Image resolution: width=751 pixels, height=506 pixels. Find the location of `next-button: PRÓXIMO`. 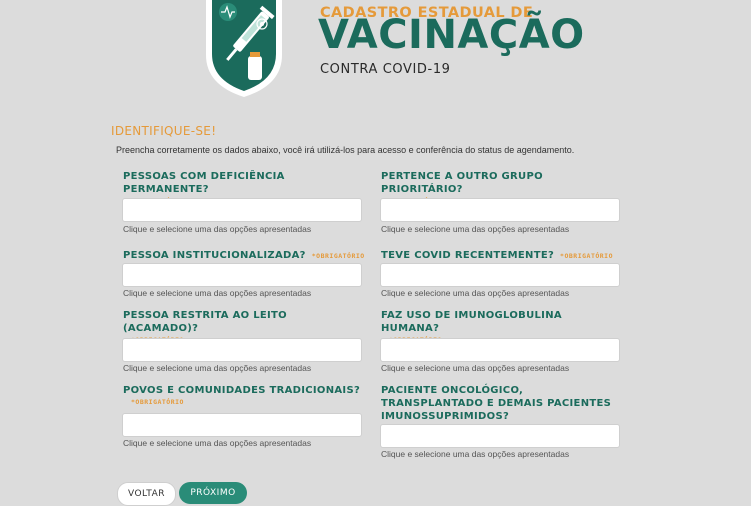

next-button: PRÓXIMO is located at coordinates (213, 493).